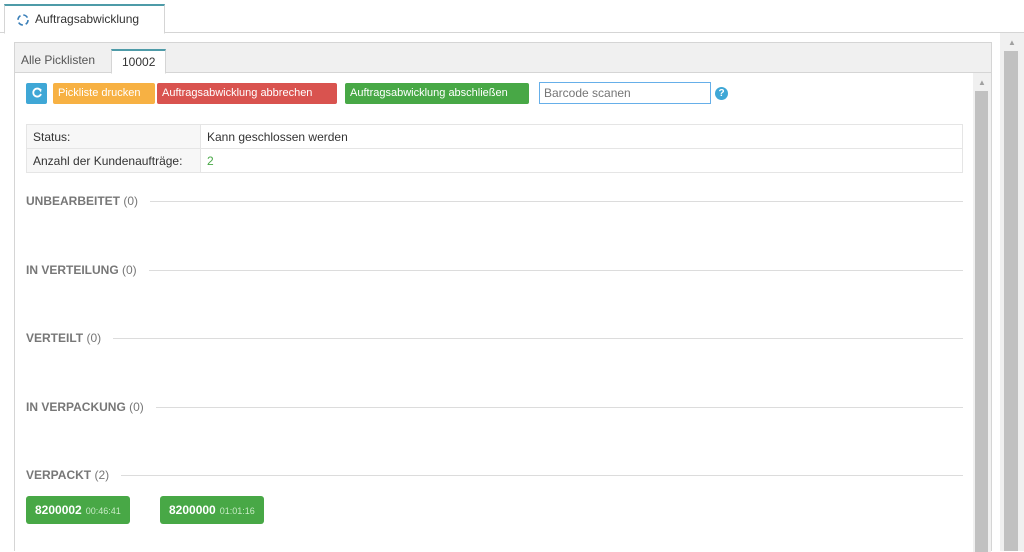 This screenshot has width=1024, height=552. Describe the element at coordinates (103, 511) in the screenshot. I see `order-time: 00:46:41` at that location.